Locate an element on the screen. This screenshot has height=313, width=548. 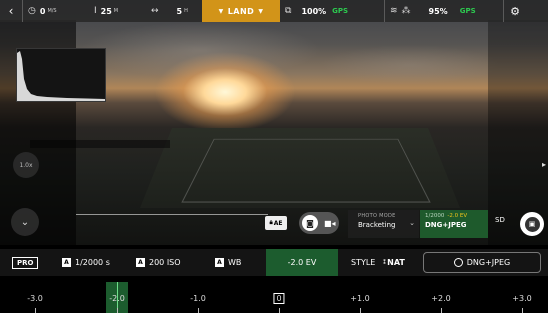
ev-scale: -3.0 -2.0 -1.0 0 +1.0 +2.0 +3.0 is located at coordinates (274, 297).